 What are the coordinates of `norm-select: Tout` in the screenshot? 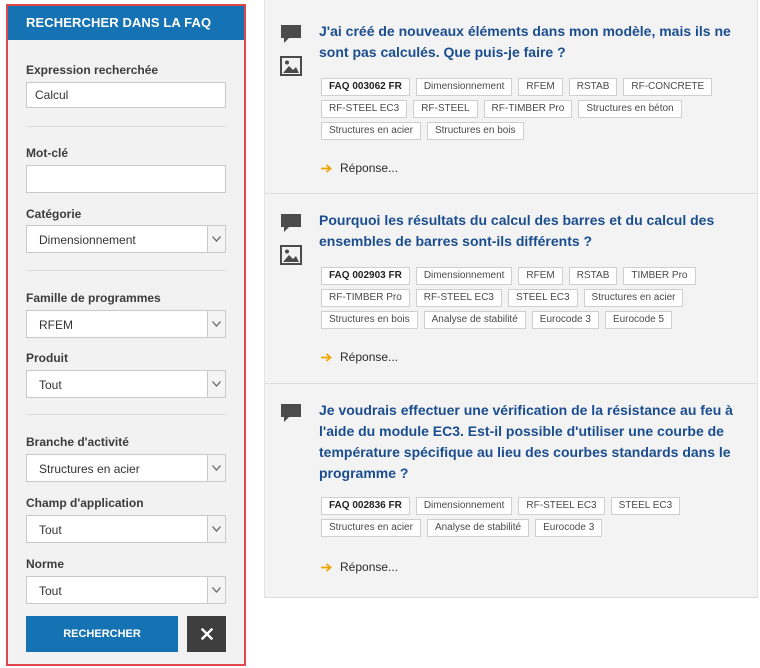 It's located at (126, 590).